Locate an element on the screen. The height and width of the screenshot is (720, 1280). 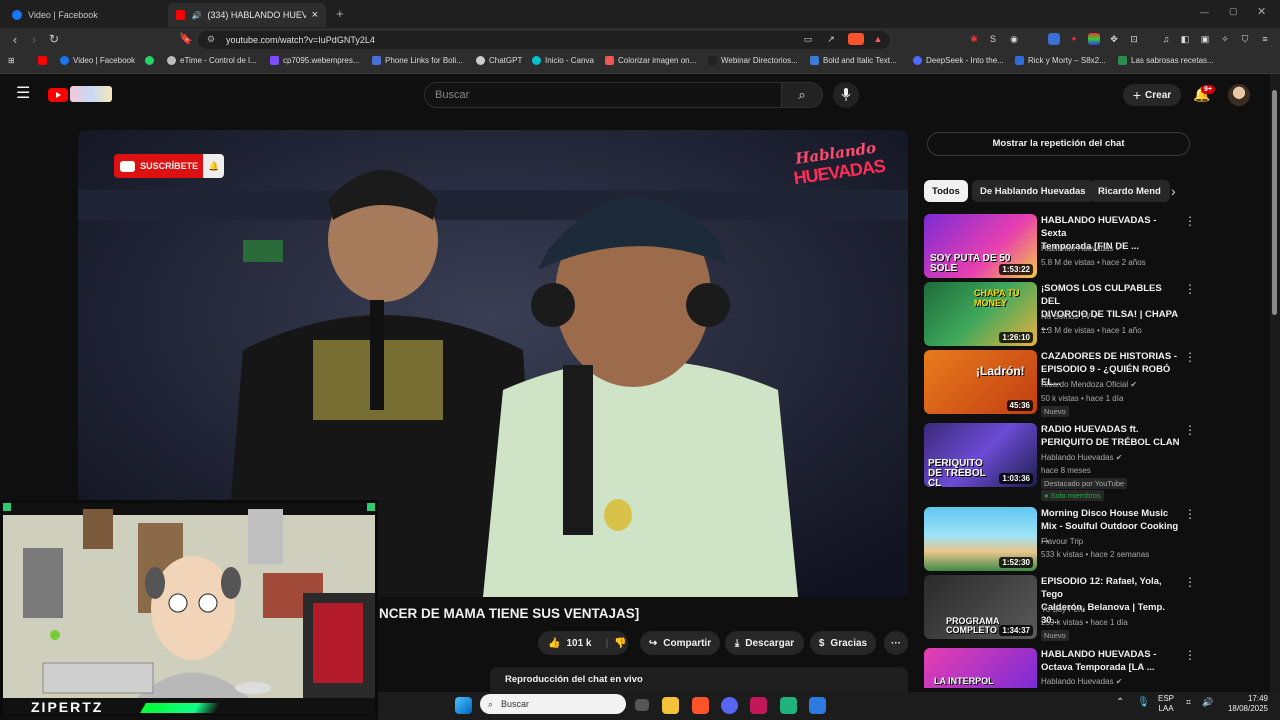
thumbs-down-icon: 👎 is located at coordinates (620, 643).